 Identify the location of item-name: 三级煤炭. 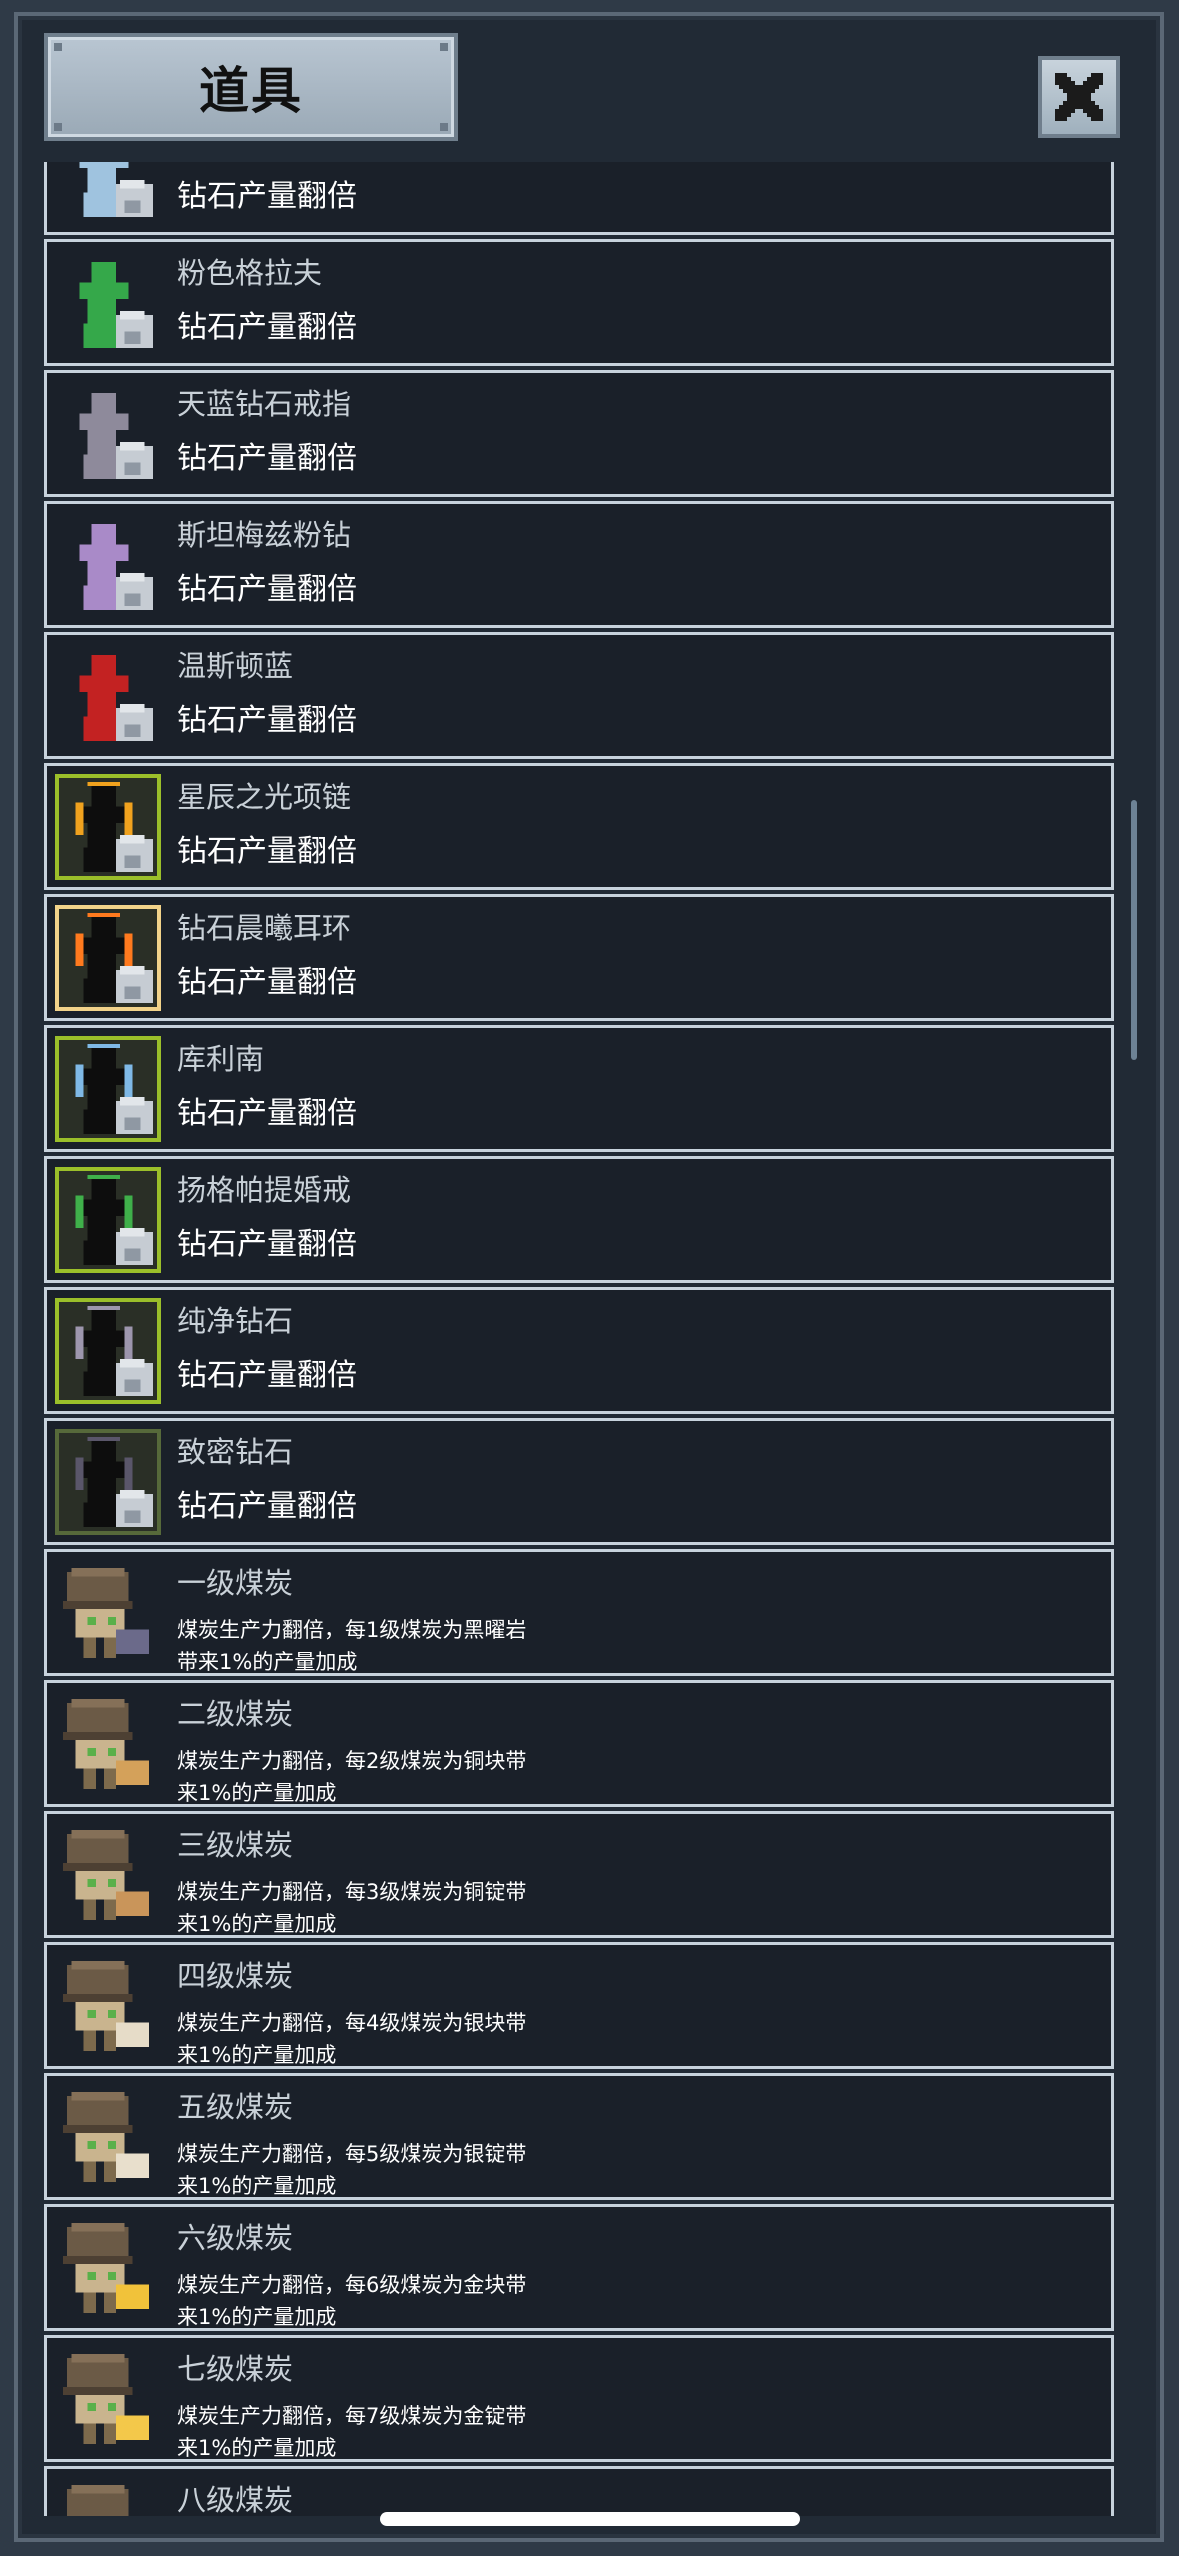
(235, 1845).